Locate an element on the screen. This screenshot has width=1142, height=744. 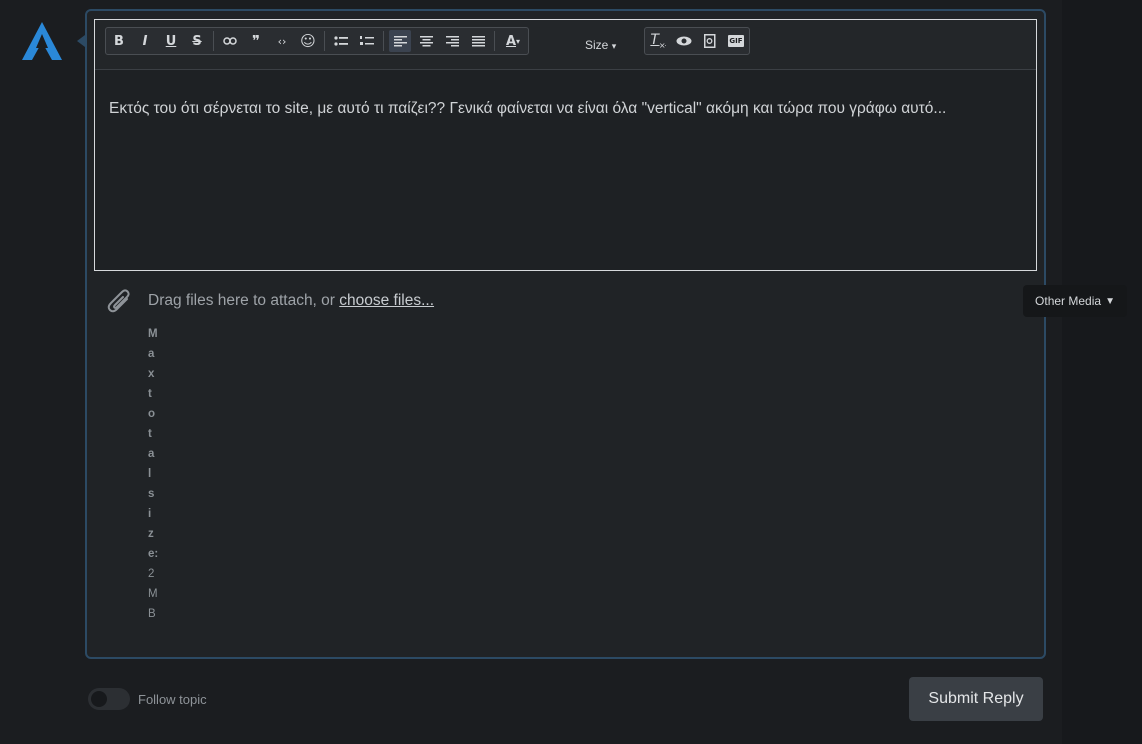
code-button: ‹› is located at coordinates (282, 41).